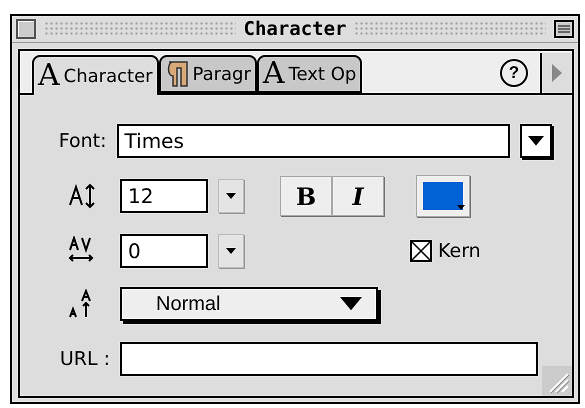 This screenshot has width=585, height=408. I want to click on size-field: 12, so click(164, 196).